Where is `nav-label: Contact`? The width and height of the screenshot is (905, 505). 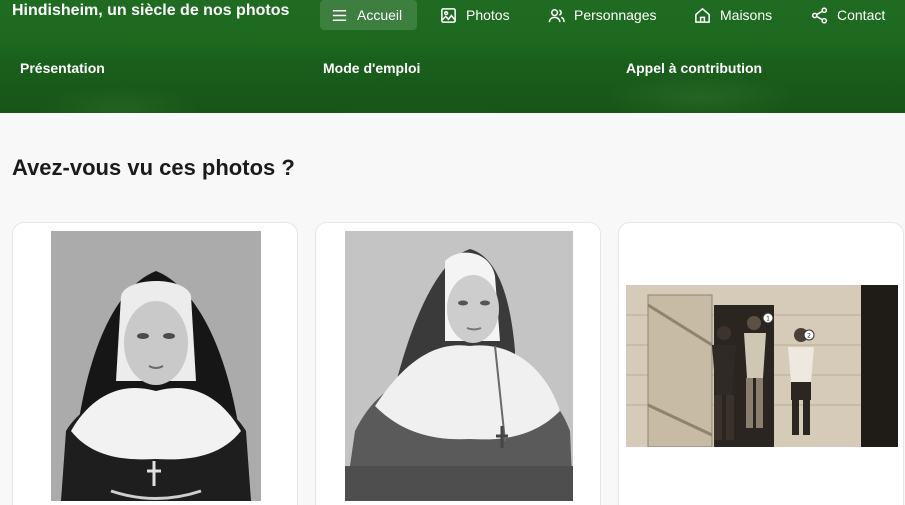 nav-label: Contact is located at coordinates (861, 15).